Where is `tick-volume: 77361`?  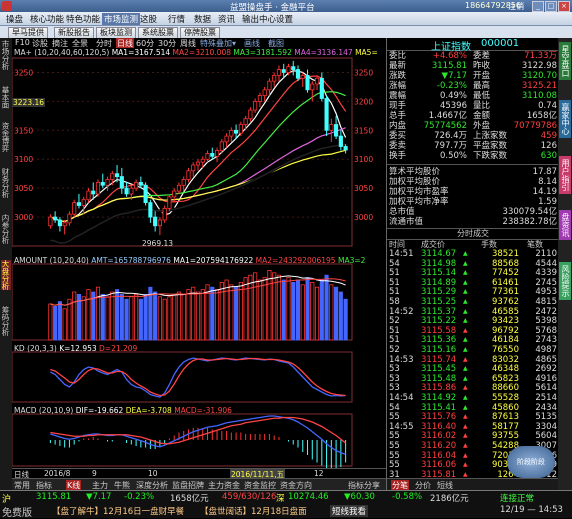
tick-volume: 77361 is located at coordinates (505, 292).